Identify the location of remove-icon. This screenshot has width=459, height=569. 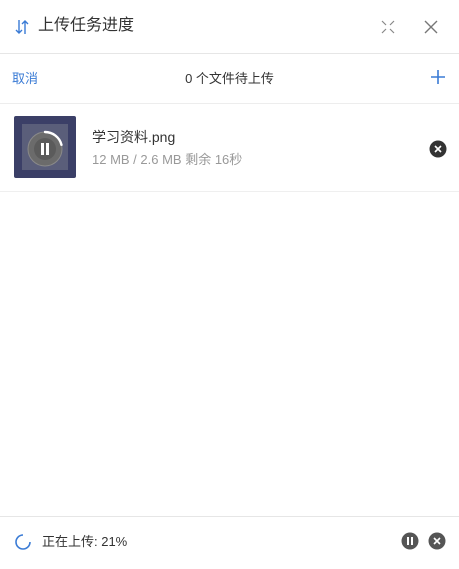
(438, 149).